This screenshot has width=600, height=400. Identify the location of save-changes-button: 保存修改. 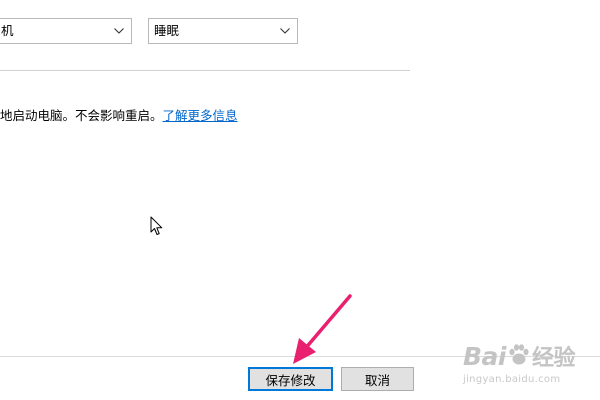
(290, 379).